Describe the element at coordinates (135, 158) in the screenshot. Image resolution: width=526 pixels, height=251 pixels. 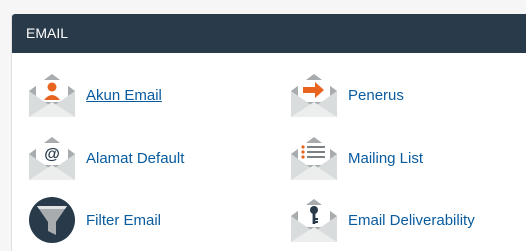
I see `default-address-label: Alamat Default` at that location.